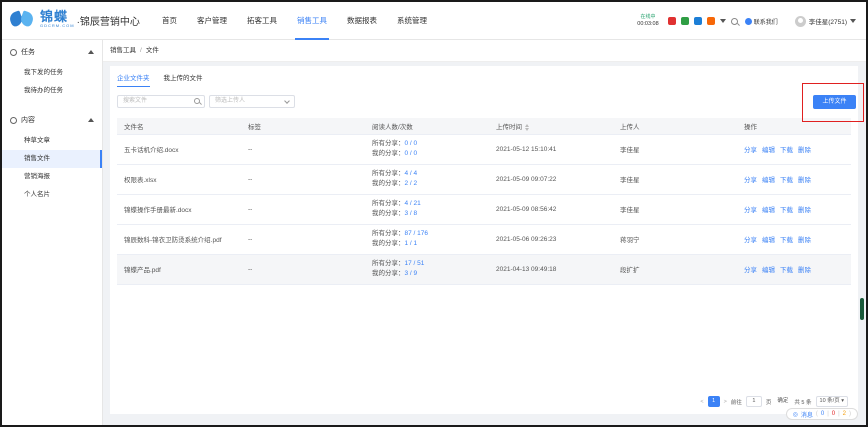 The image size is (868, 427). Describe the element at coordinates (152, 50) in the screenshot. I see `breadcrumb-current: 文件` at that location.